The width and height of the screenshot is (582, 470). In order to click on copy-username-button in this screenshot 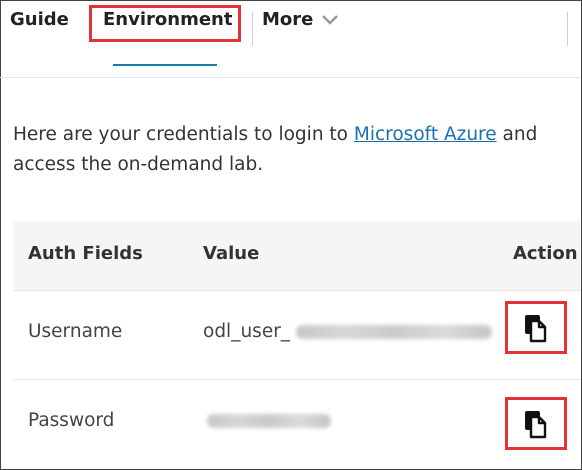, I will do `click(536, 327)`.